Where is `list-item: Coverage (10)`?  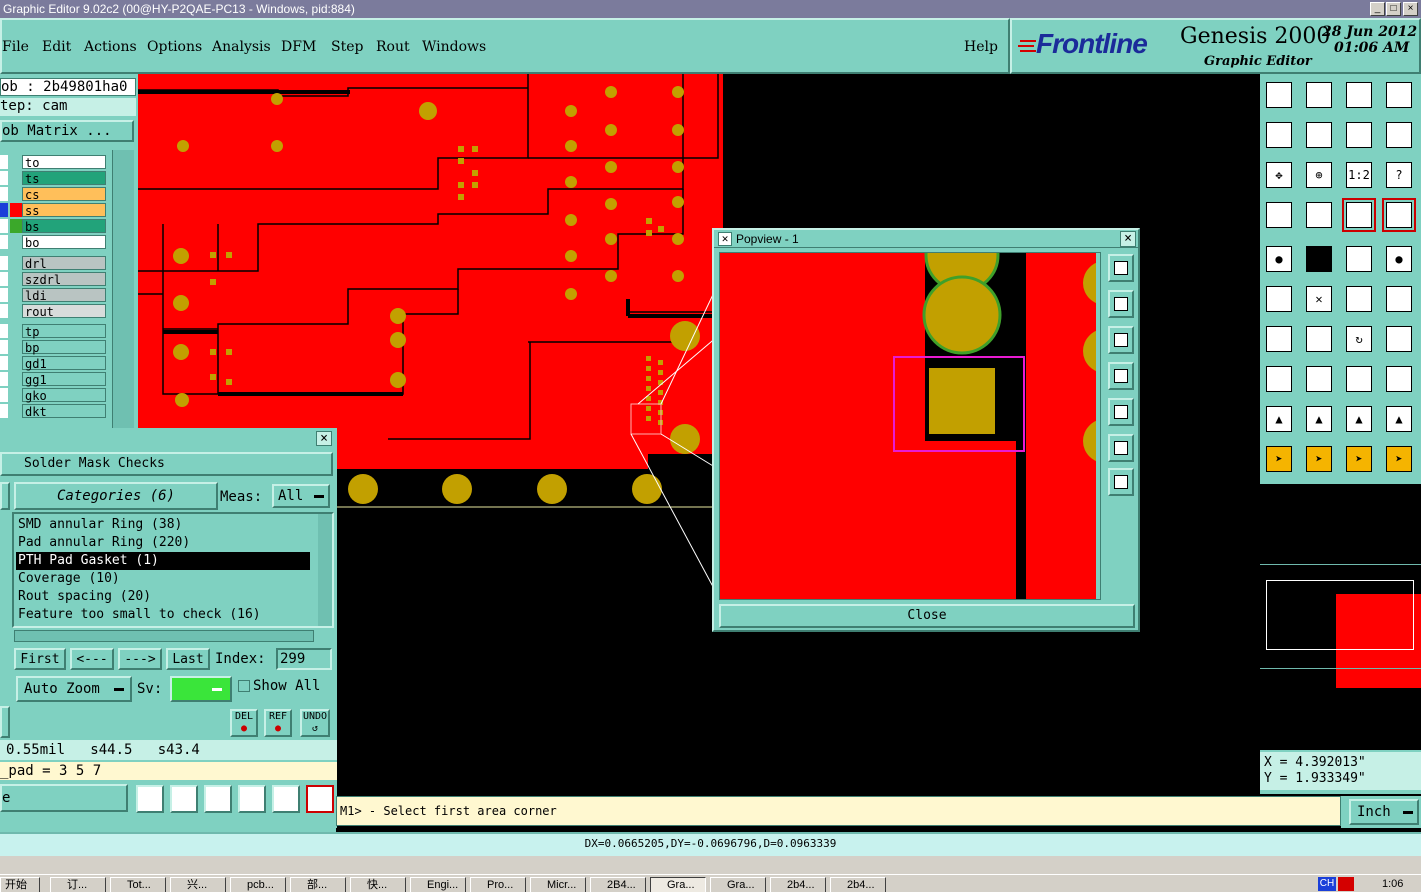
list-item: Coverage (10) is located at coordinates (69, 579).